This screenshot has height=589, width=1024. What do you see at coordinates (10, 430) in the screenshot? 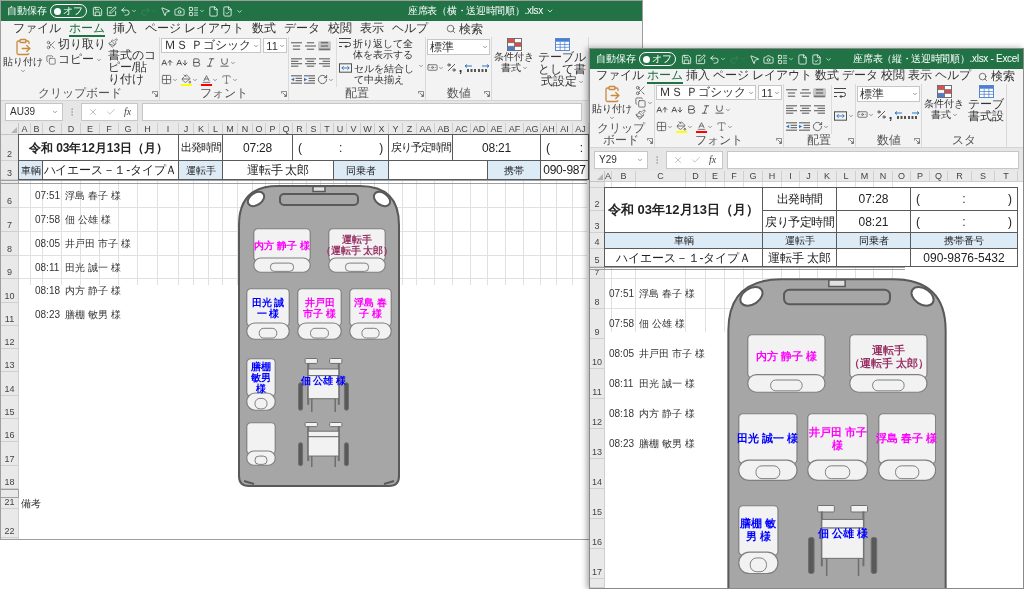
I see `row-header: 16` at bounding box center [10, 430].